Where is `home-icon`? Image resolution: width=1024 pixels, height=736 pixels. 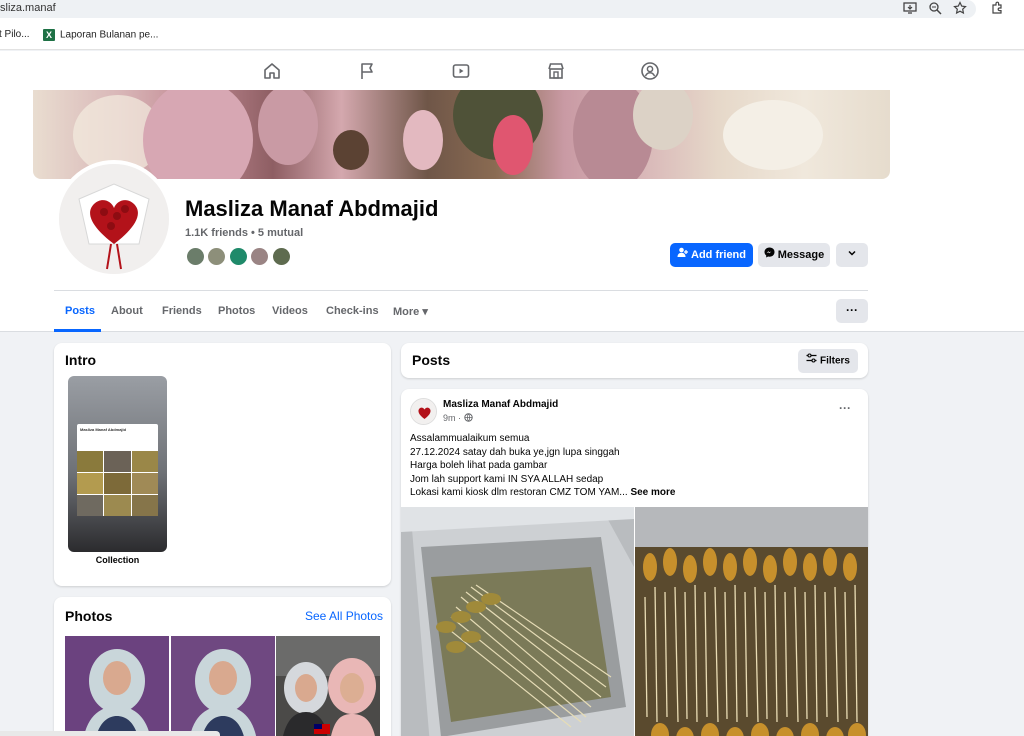
home-icon is located at coordinates (272, 71).